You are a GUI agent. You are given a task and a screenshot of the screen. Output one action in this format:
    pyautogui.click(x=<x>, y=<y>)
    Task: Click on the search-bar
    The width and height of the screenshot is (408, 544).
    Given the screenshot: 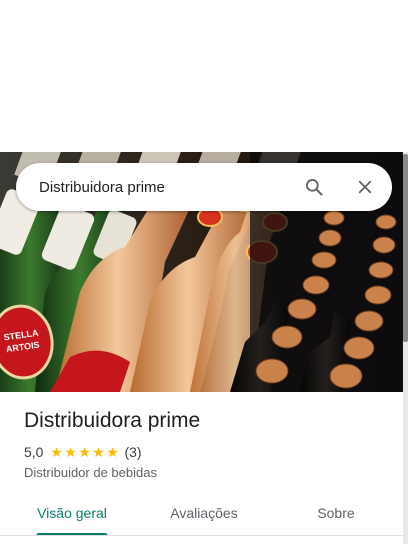 What is the action you would take?
    pyautogui.click(x=204, y=187)
    